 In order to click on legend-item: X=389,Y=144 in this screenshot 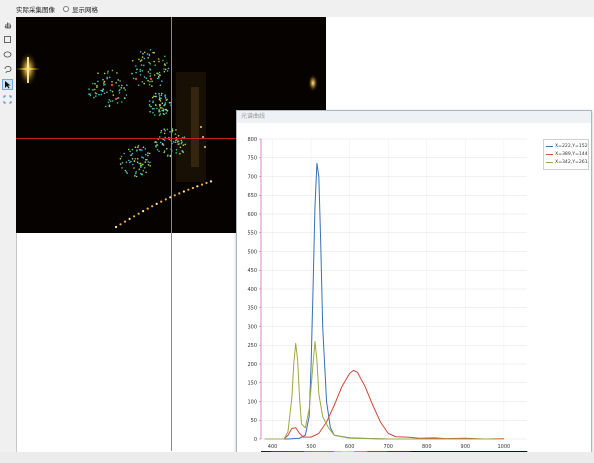, I will do `click(567, 154)`.